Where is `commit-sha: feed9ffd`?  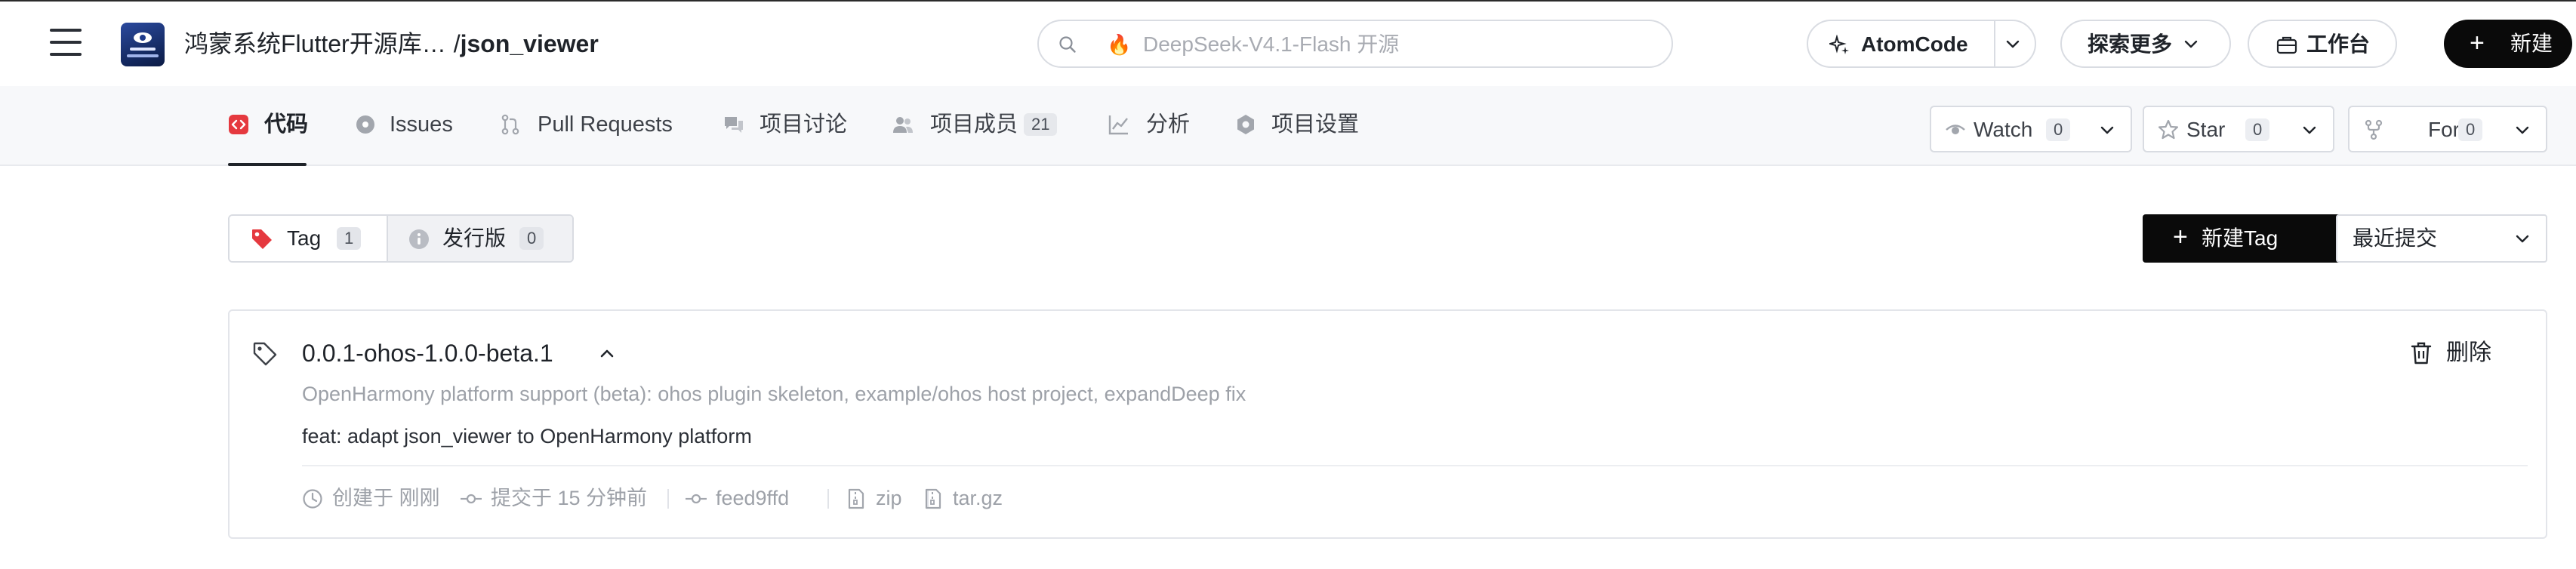
commit-sha: feed9ffd is located at coordinates (753, 498).